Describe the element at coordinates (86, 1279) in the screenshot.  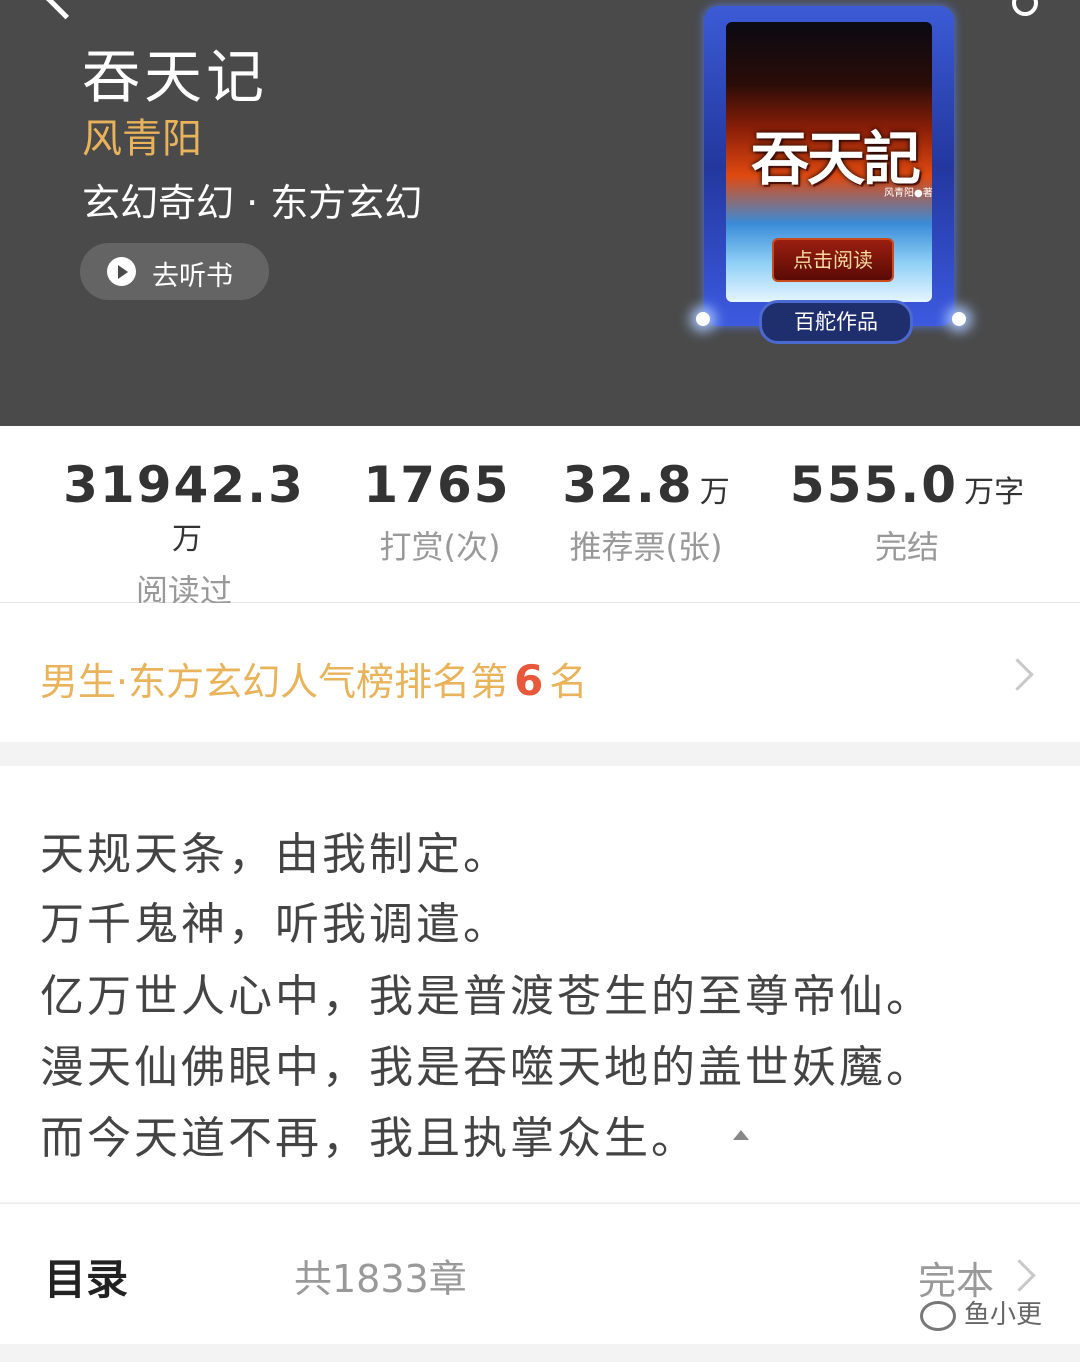
I see `toc-title: 目录` at that location.